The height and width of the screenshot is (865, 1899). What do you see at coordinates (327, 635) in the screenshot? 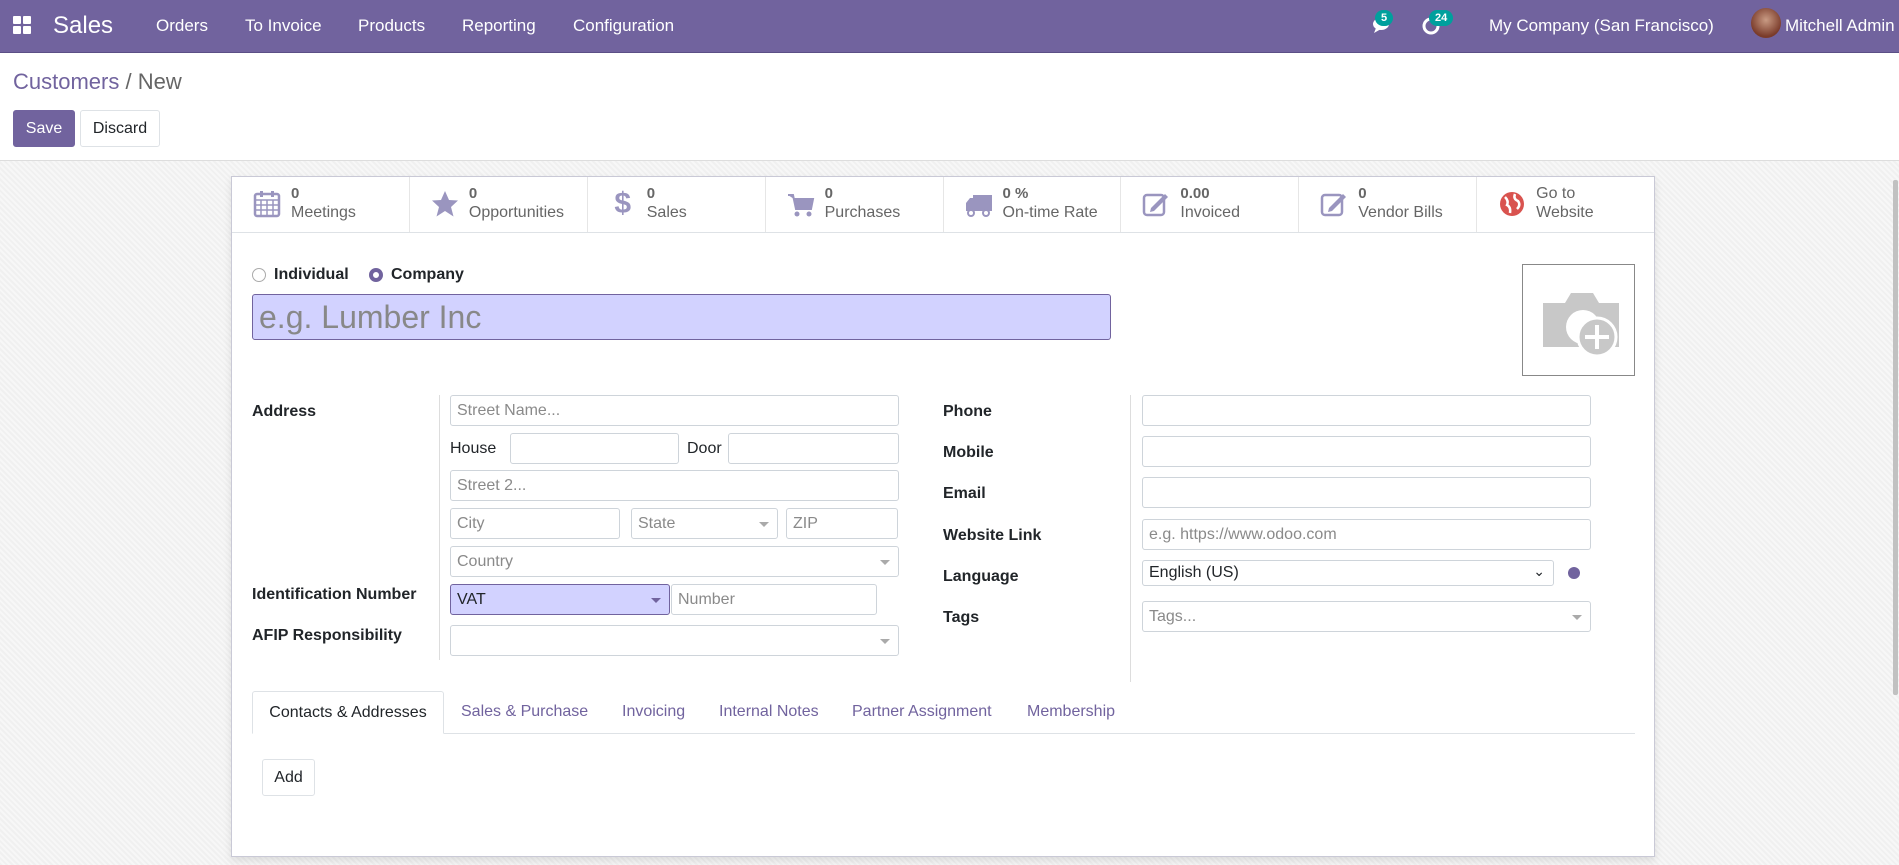
I see `afip-responsibility-label: AFIP Responsibility` at bounding box center [327, 635].